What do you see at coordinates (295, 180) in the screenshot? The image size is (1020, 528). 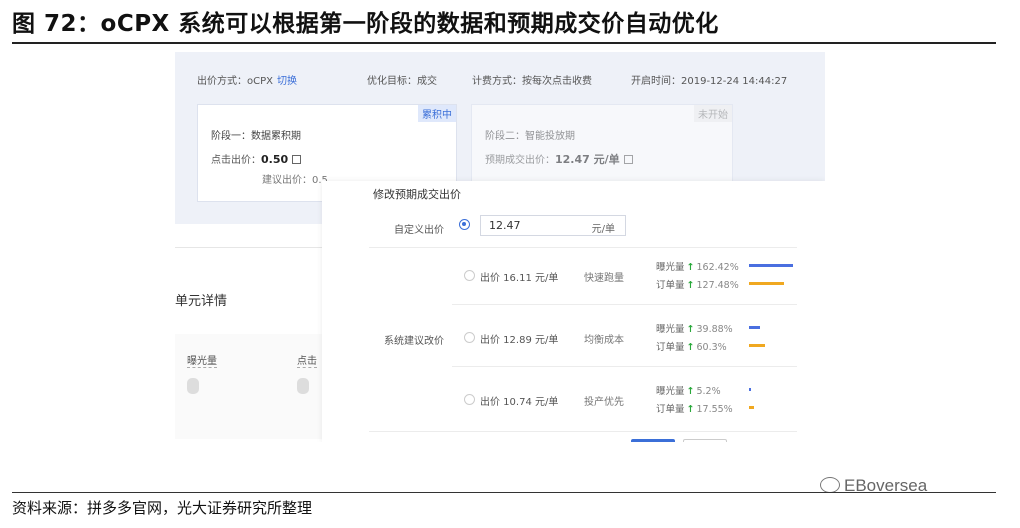 I see `stage1-suggested-bid: 建议出价：0.5` at bounding box center [295, 180].